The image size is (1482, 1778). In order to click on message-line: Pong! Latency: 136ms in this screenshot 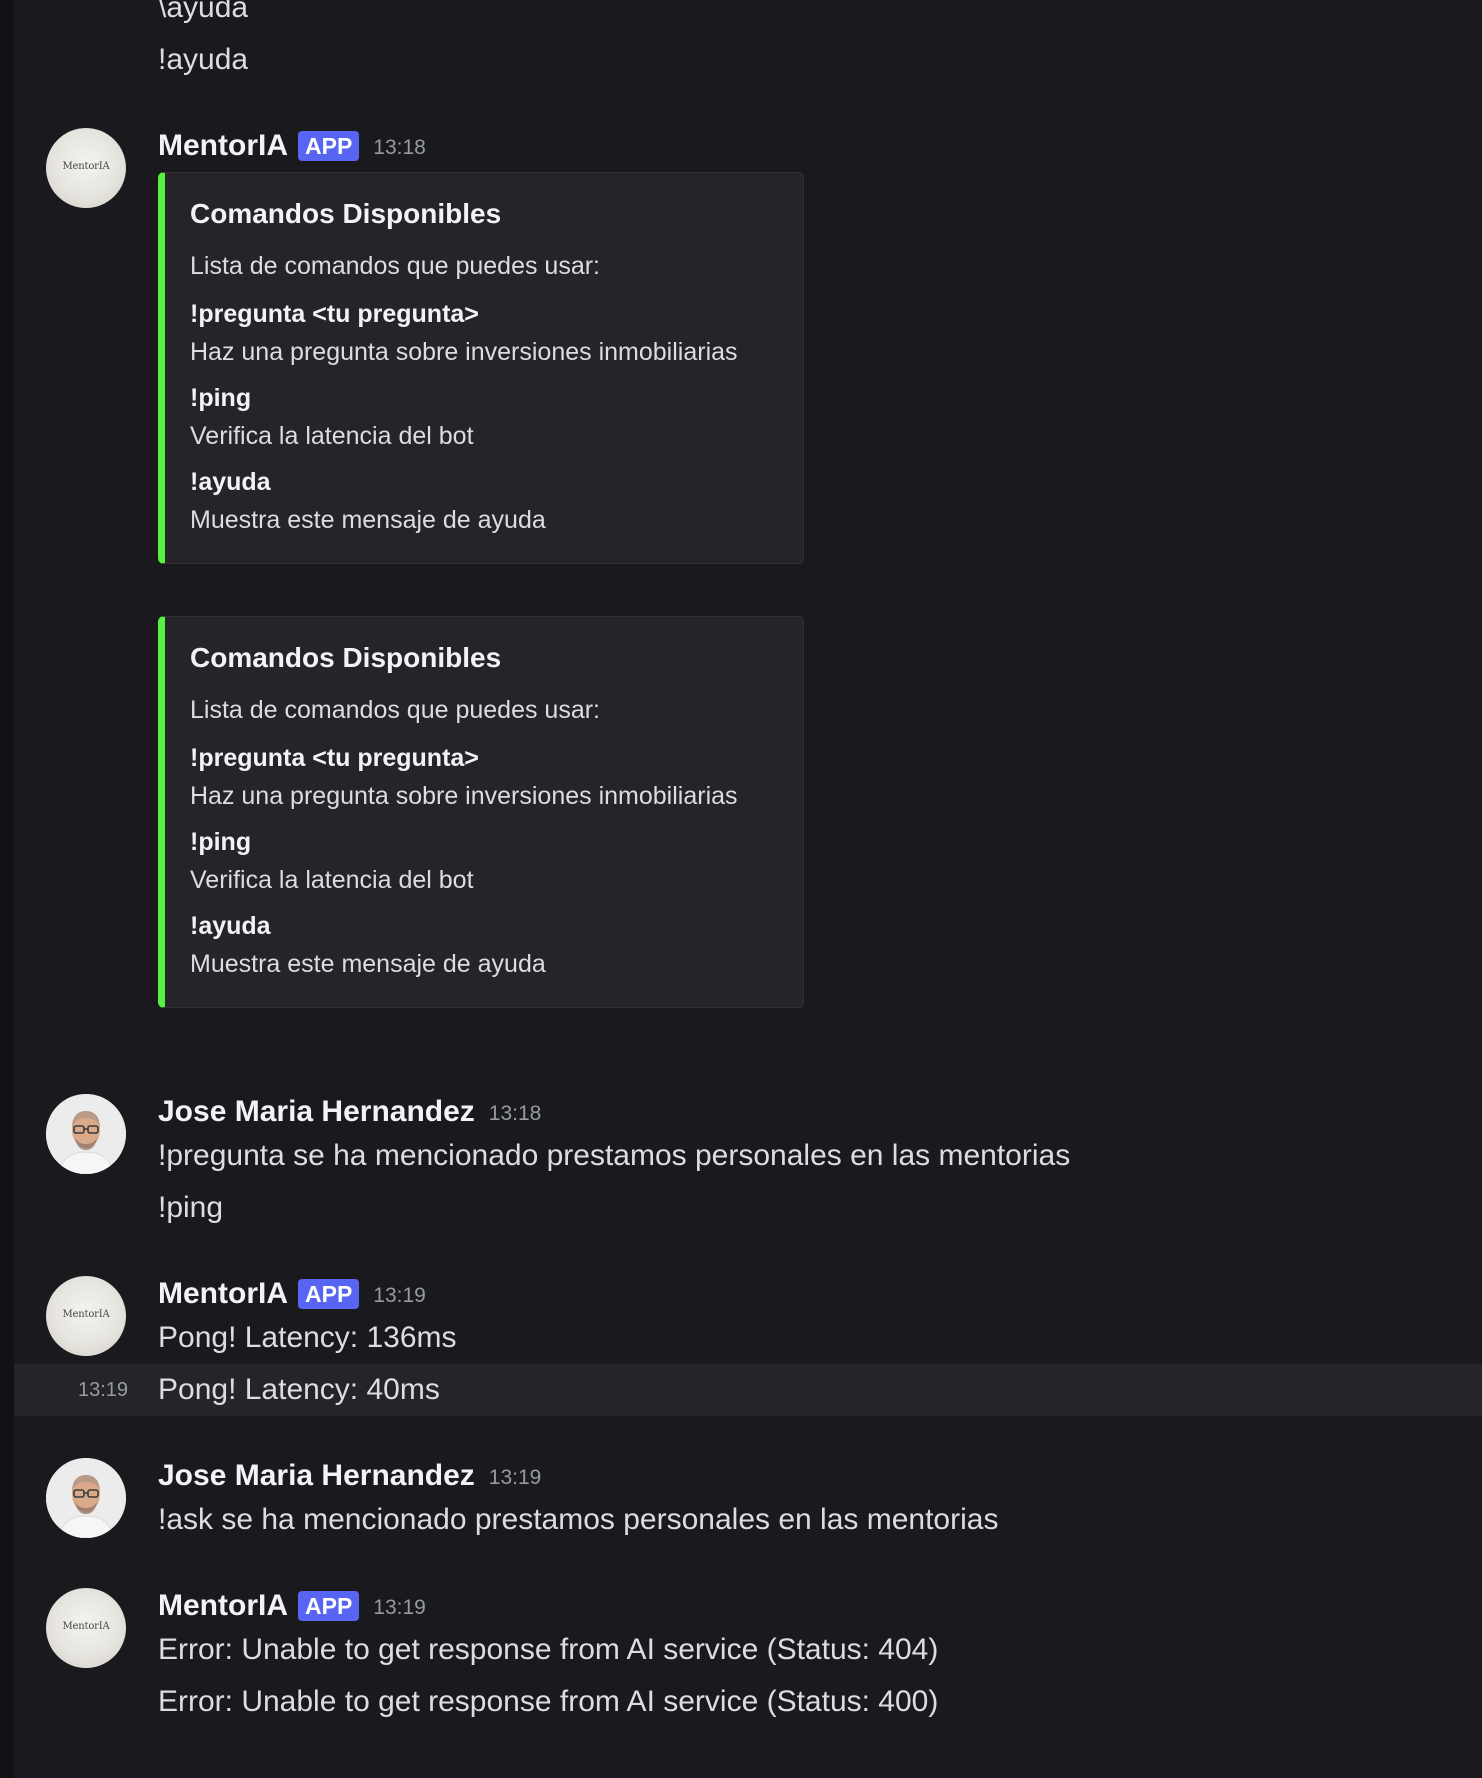, I will do `click(307, 1337)`.